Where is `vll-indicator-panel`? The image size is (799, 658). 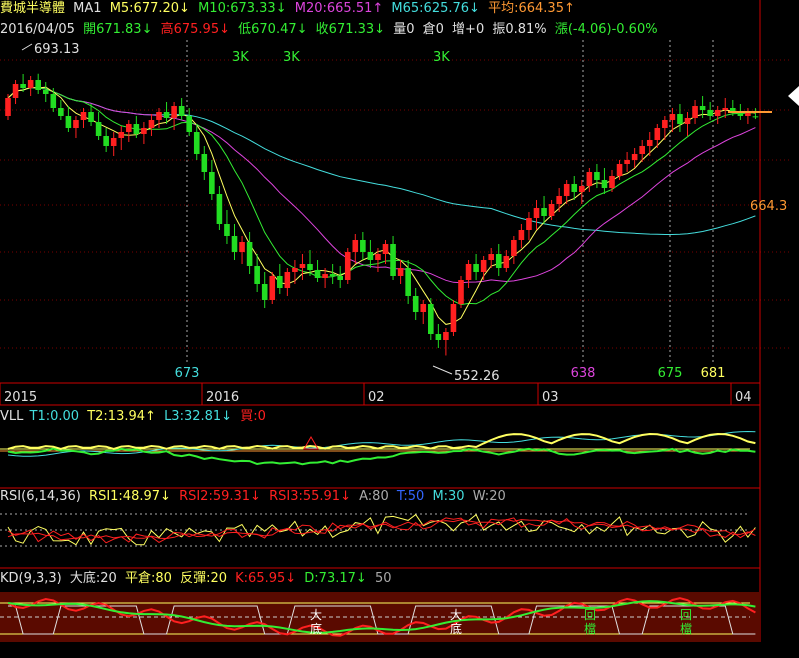 vll-indicator-panel is located at coordinates (378, 448).